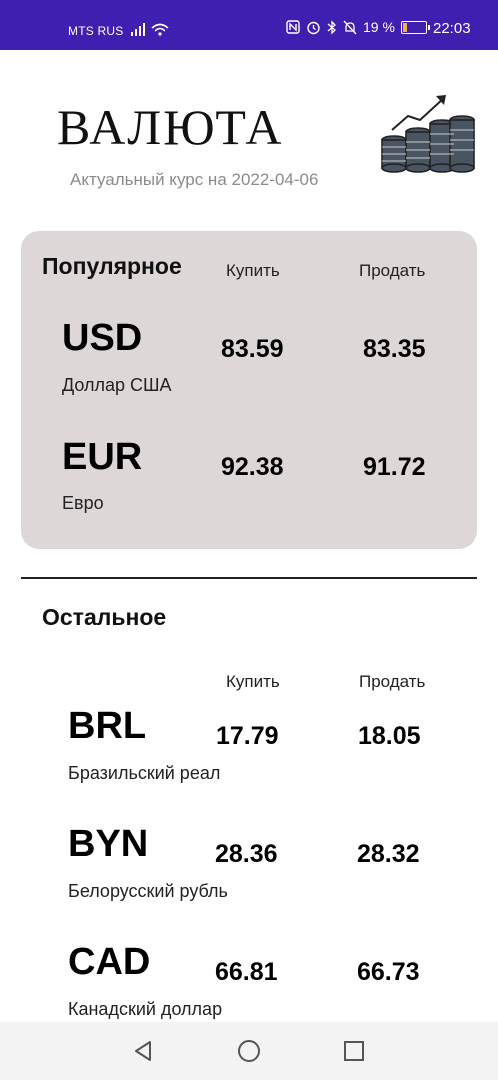 The height and width of the screenshot is (1080, 498). What do you see at coordinates (109, 962) in the screenshot?
I see `currency-code: CAD` at bounding box center [109, 962].